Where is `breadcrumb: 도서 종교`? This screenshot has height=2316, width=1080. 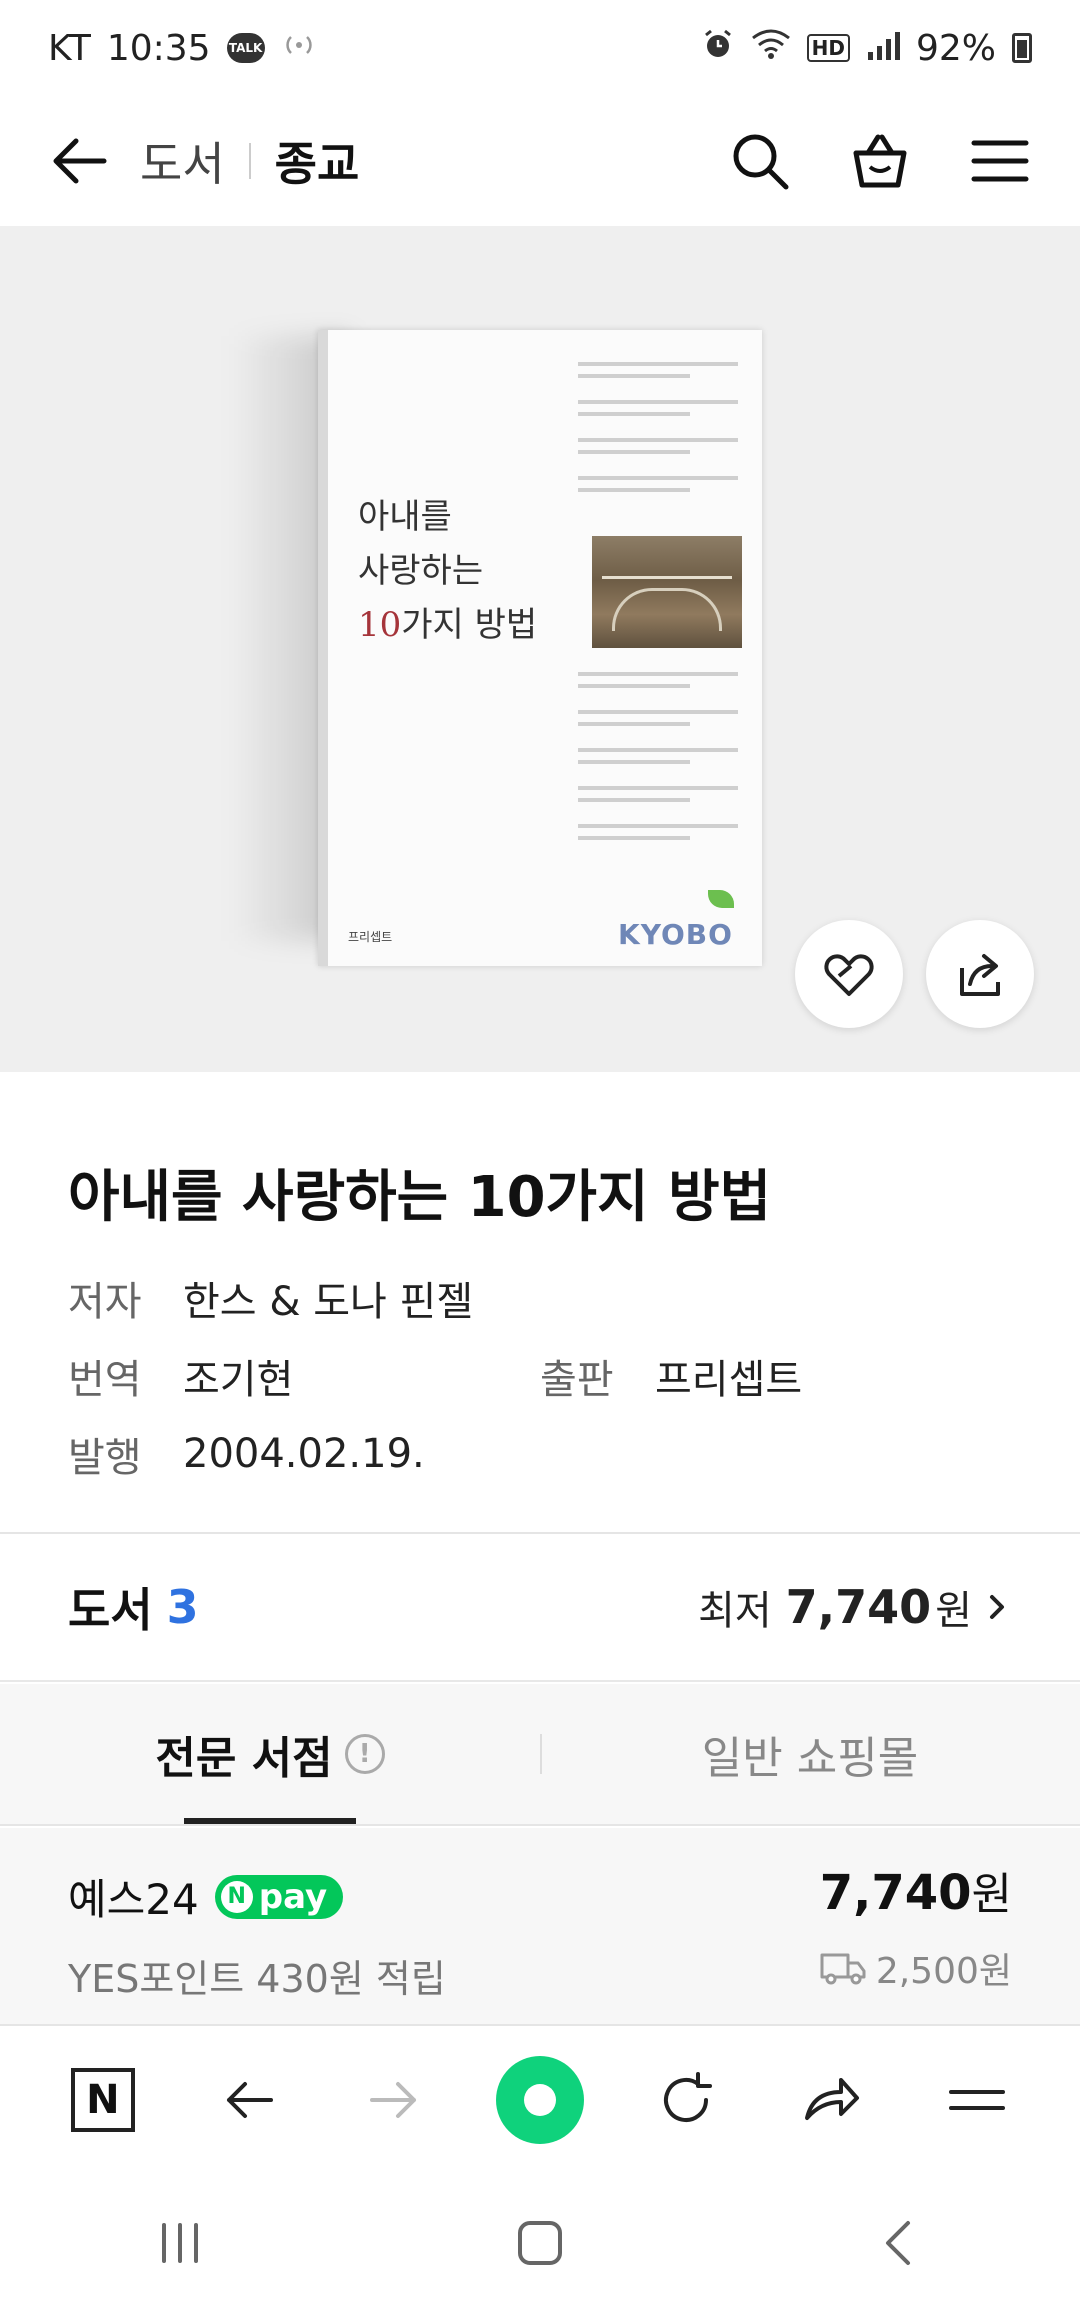 breadcrumb: 도서 종교 is located at coordinates (249, 161).